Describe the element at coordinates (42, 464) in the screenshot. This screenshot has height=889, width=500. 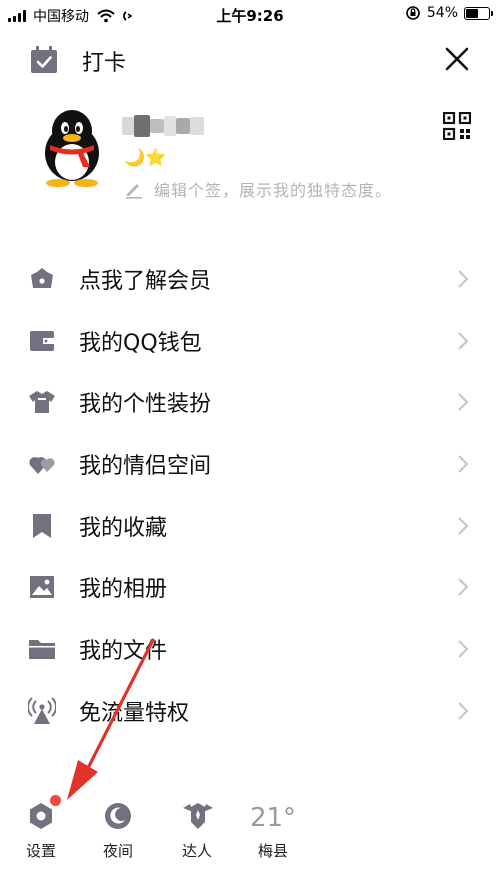
I see `hearts-icon` at that location.